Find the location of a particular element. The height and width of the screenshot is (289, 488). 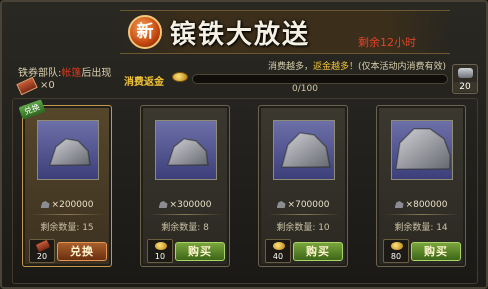

rebate-reward-box: 20 is located at coordinates (465, 79).